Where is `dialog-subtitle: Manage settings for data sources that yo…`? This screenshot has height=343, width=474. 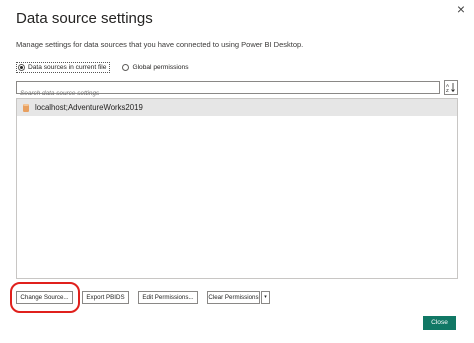 dialog-subtitle: Manage settings for data sources that yo… is located at coordinates (160, 44).